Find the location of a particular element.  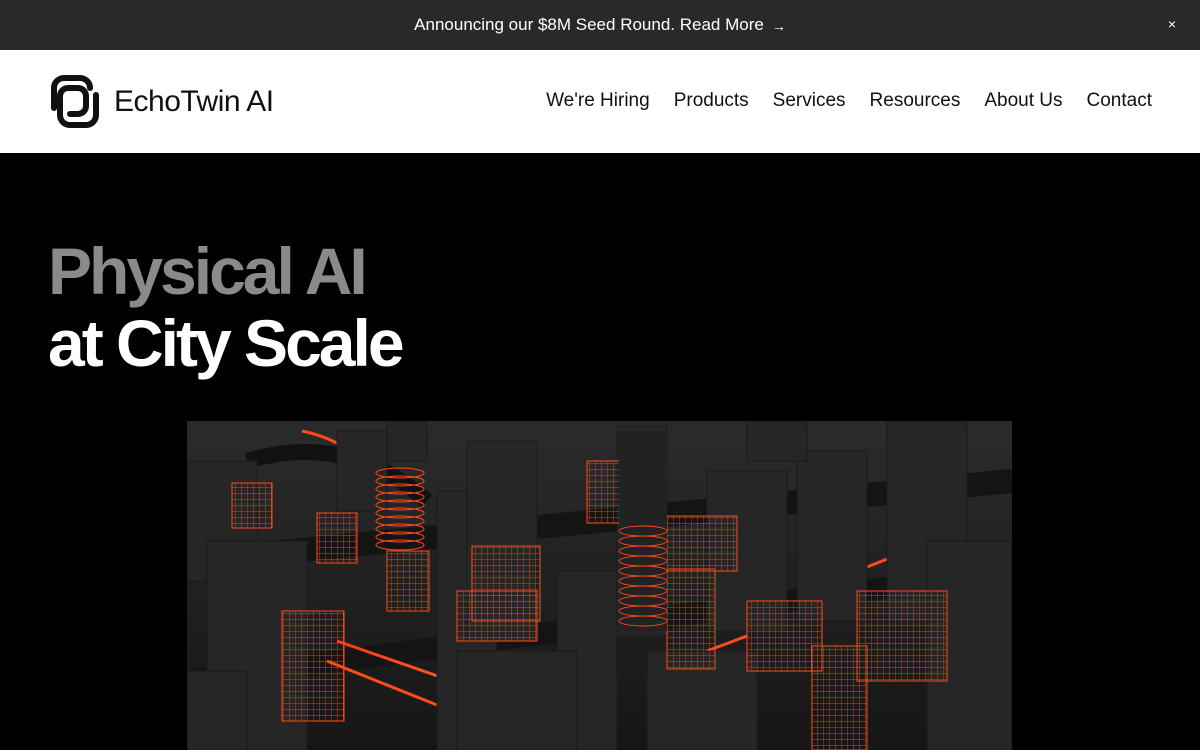

arrow-right-icon: → is located at coordinates (778, 26).